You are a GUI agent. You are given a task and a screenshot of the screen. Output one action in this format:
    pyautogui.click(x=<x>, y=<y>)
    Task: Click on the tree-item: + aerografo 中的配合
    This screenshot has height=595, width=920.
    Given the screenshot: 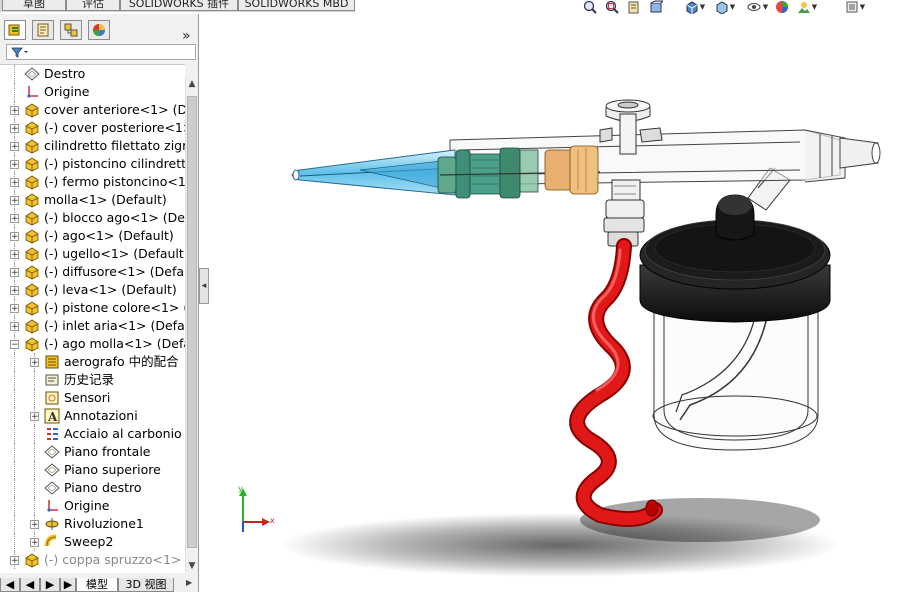 What is the action you would take?
    pyautogui.click(x=92, y=362)
    